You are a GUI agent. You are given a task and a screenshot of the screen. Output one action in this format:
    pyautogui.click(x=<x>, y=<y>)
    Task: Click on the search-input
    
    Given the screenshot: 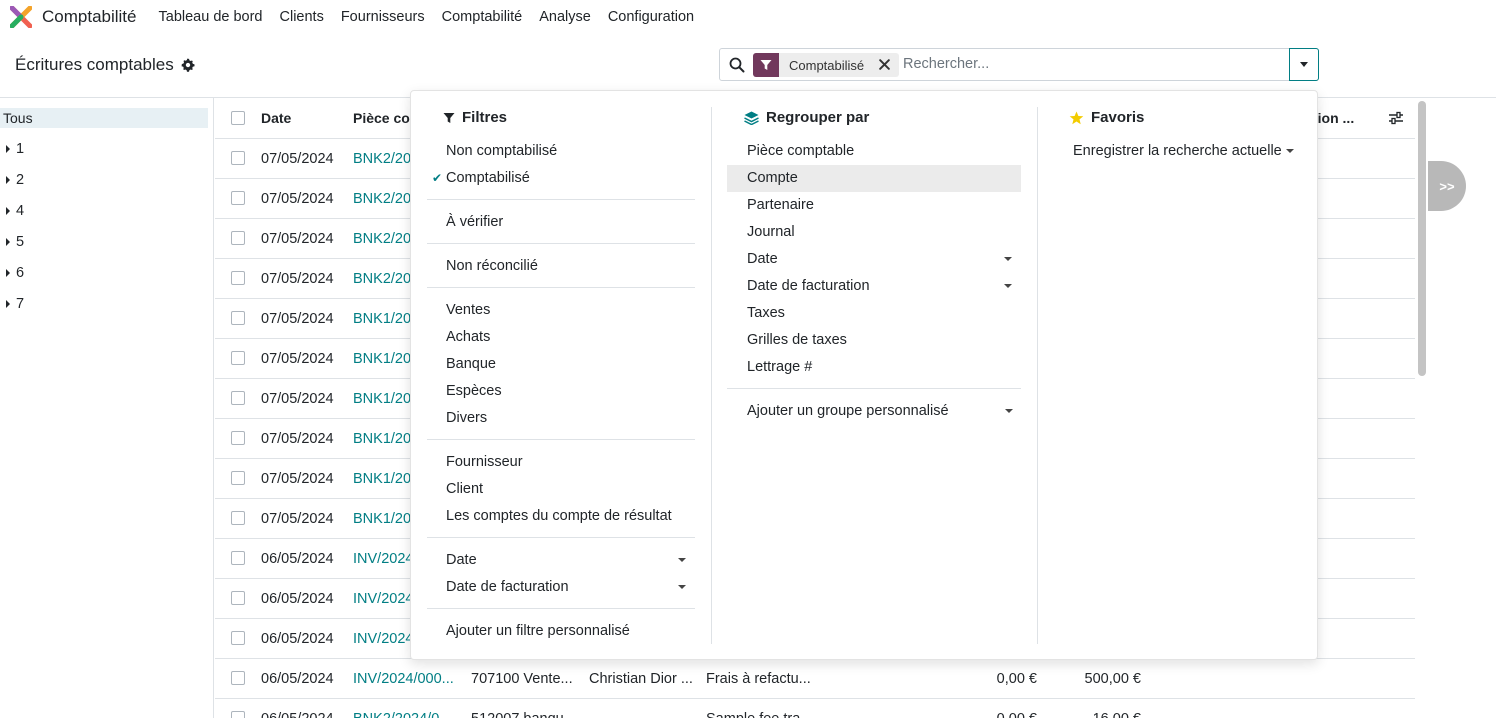 What is the action you would take?
    pyautogui.click(x=1093, y=64)
    